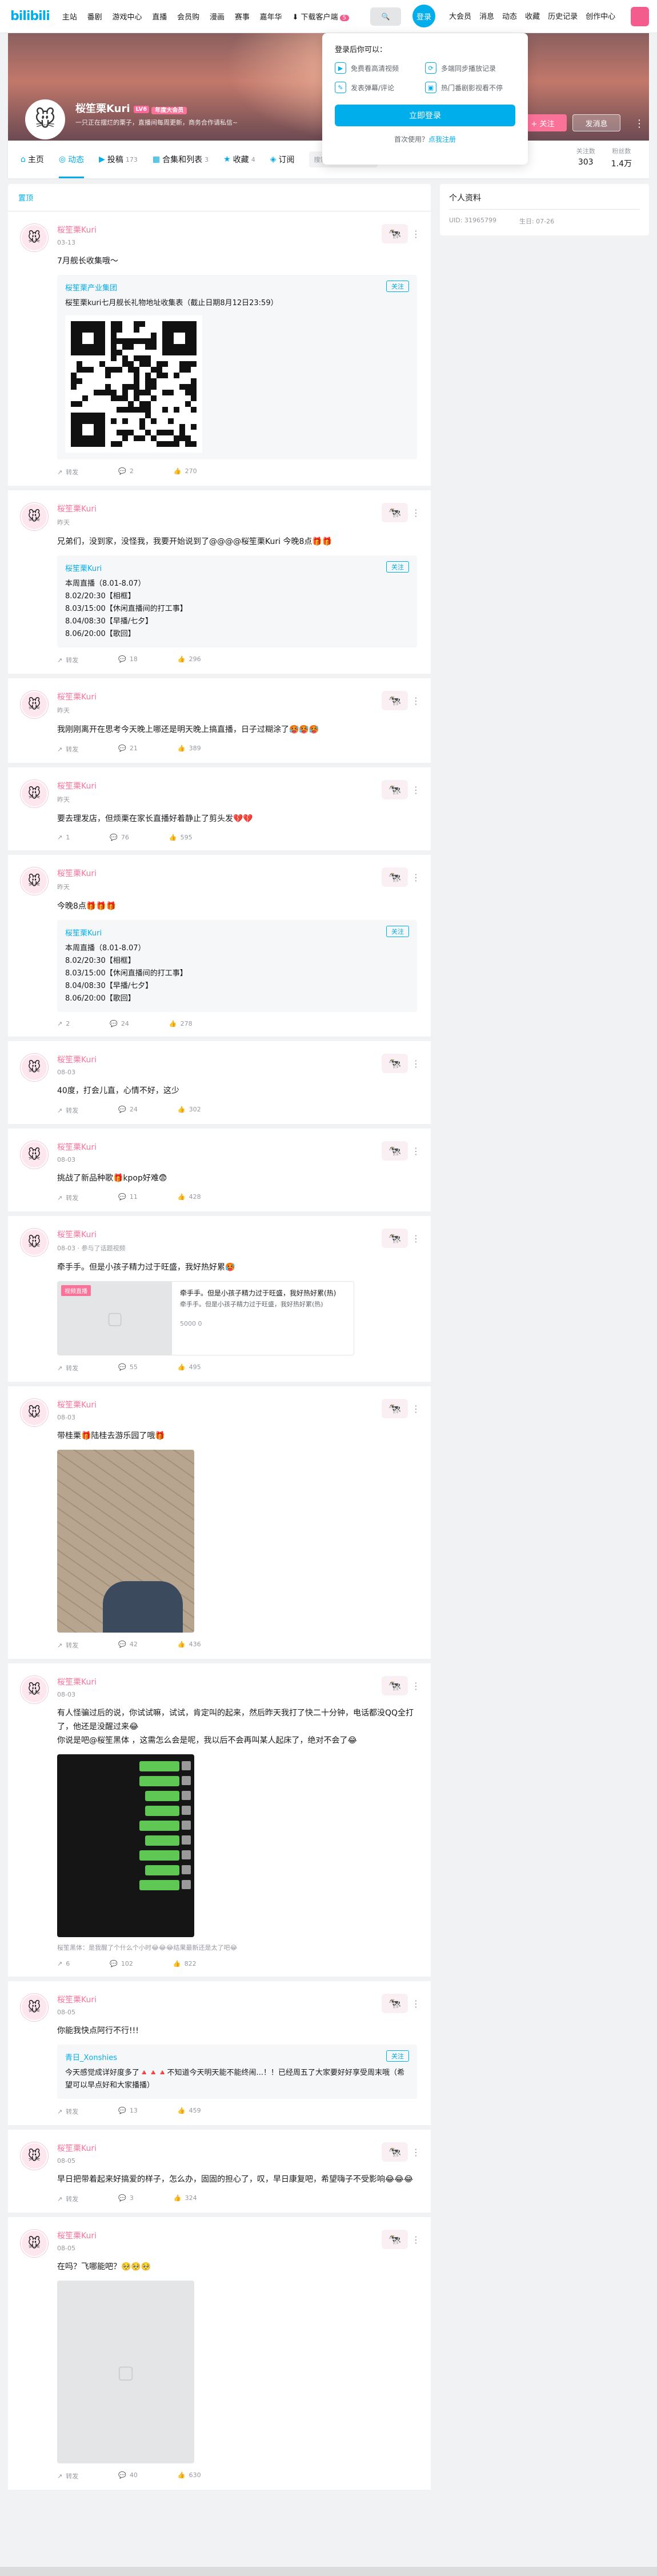  What do you see at coordinates (190, 2476) in the screenshot?
I see `like-button: 👍 630` at bounding box center [190, 2476].